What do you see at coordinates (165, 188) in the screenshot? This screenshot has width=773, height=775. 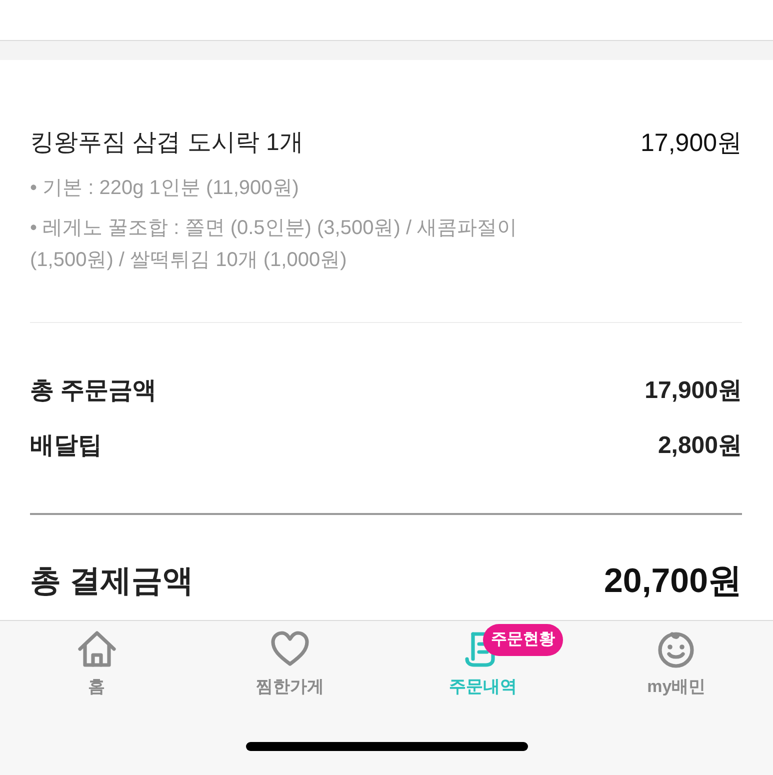 I see `option-text: • 기본 : 220g 1인분 (11,900원)` at bounding box center [165, 188].